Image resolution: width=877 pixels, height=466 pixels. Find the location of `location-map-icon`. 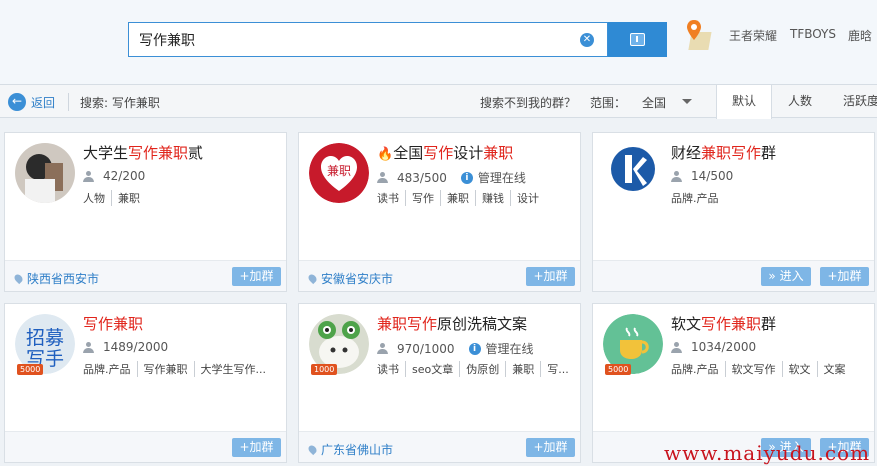

location-map-icon is located at coordinates (702, 36).